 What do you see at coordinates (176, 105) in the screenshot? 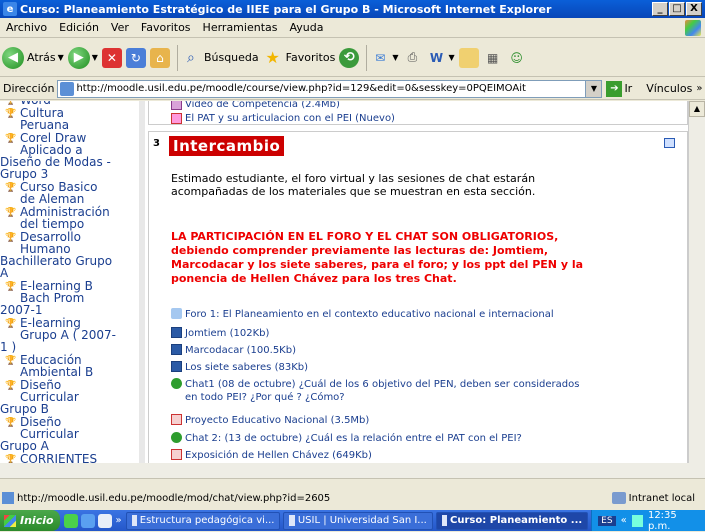
I see `video-icon` at bounding box center [176, 105].